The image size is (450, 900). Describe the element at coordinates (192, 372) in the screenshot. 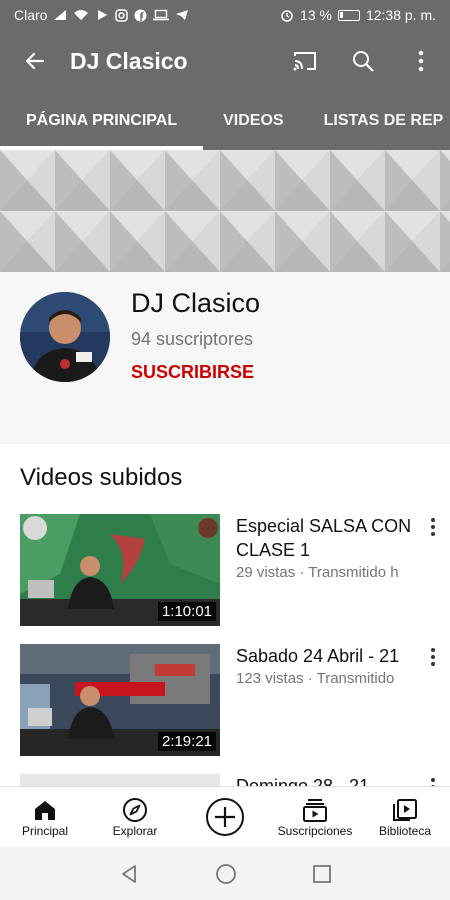

I see `subscribe-button: SUSCRIBIRSE` at that location.